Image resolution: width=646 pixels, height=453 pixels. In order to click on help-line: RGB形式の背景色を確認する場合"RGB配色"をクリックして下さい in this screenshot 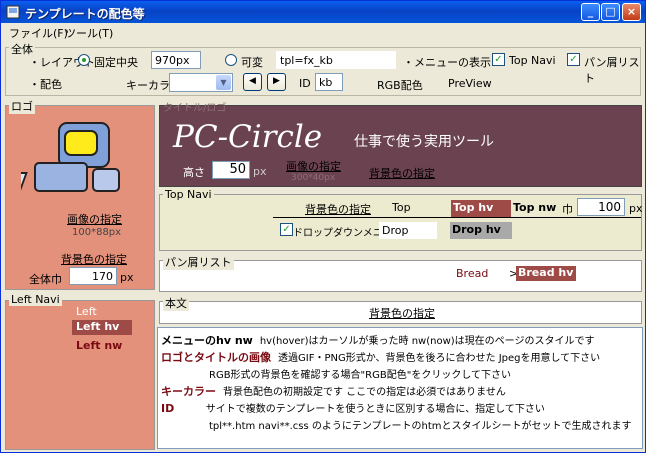, I will do `click(360, 375)`.